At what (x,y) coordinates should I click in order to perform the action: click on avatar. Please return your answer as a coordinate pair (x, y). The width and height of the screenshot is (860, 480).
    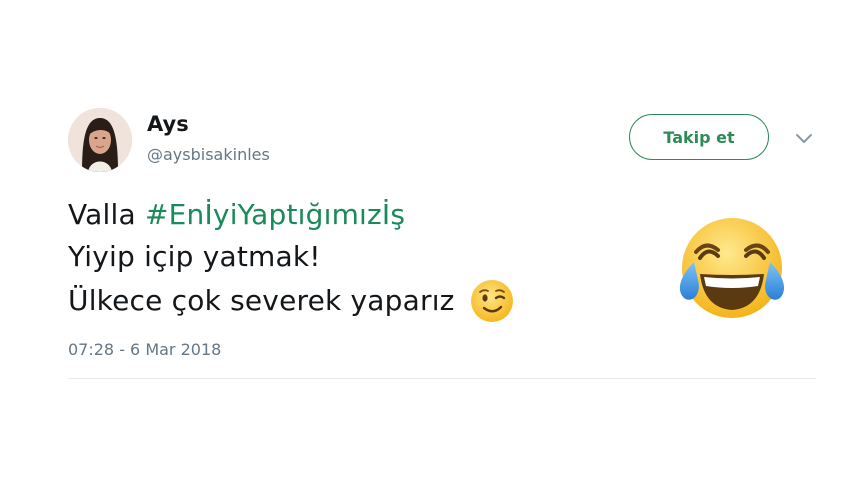
    Looking at the image, I should click on (100, 140).